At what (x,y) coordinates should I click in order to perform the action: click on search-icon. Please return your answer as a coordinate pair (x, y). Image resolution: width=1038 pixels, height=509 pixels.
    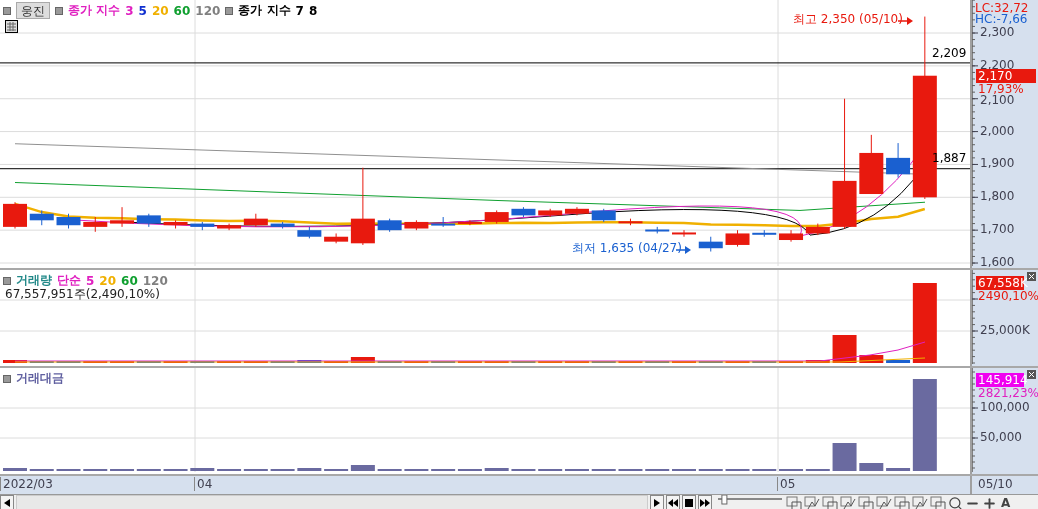
    Looking at the image, I should click on (955, 502).